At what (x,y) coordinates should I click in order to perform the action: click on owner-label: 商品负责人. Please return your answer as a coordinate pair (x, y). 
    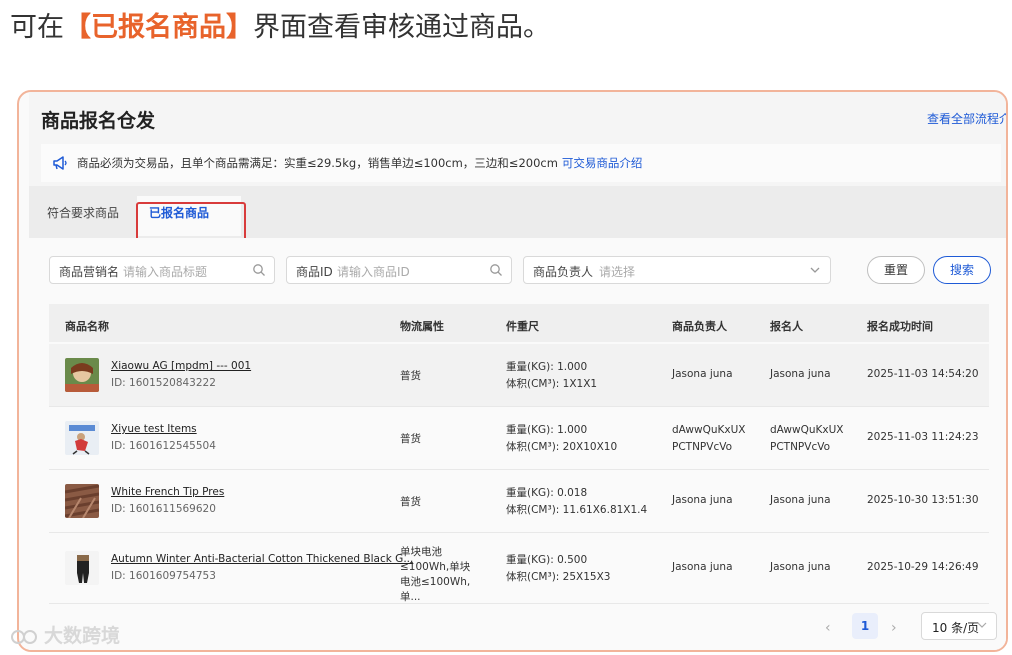
    Looking at the image, I should click on (563, 272).